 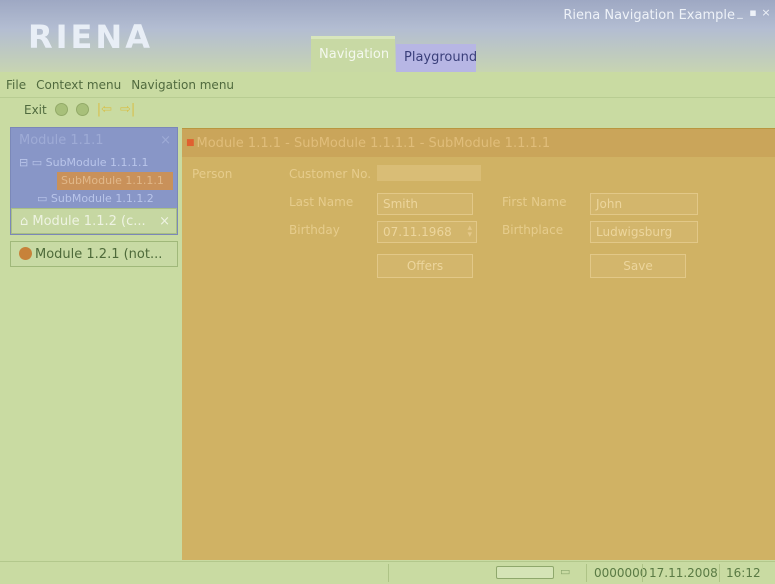 What do you see at coordinates (387, 109) in the screenshot?
I see `toolbar: Exit |⇦ ⇨|` at bounding box center [387, 109].